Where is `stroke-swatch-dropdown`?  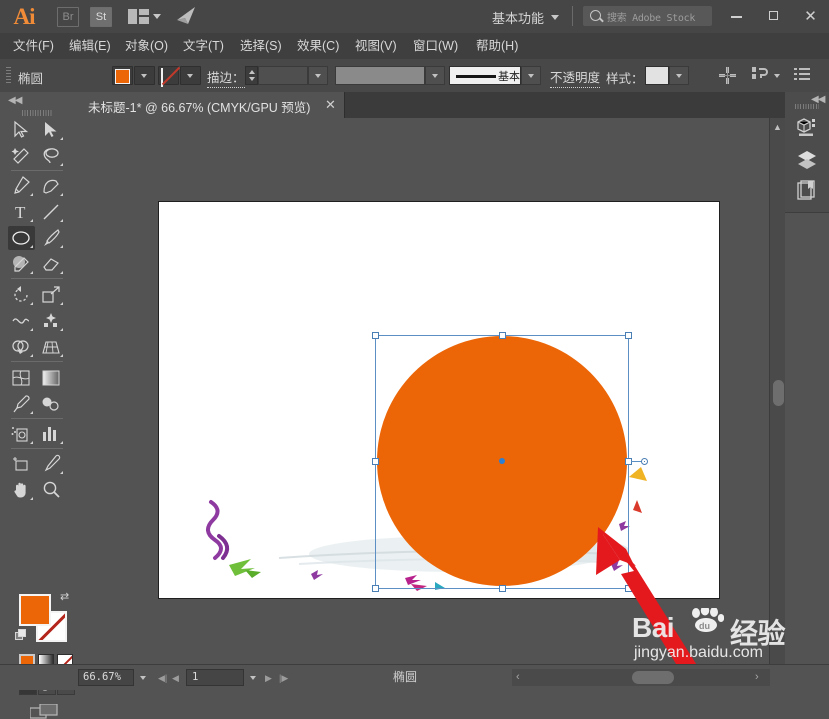
stroke-swatch-dropdown is located at coordinates (190, 75).